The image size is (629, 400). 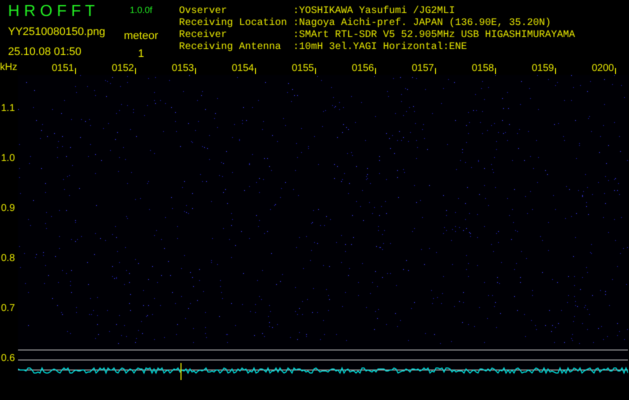 What do you see at coordinates (233, 24) in the screenshot?
I see `info-label: Receiving Location` at bounding box center [233, 24].